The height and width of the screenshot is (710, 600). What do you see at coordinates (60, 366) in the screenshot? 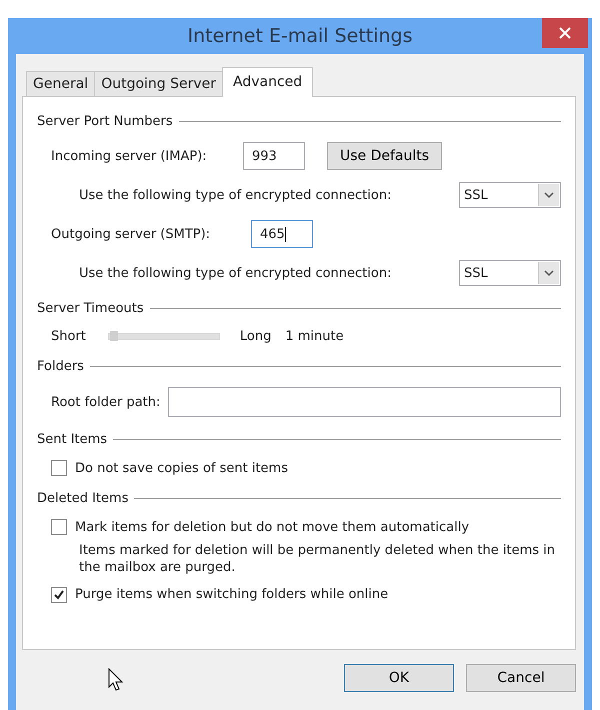
I see `section-heading: Folders` at bounding box center [60, 366].